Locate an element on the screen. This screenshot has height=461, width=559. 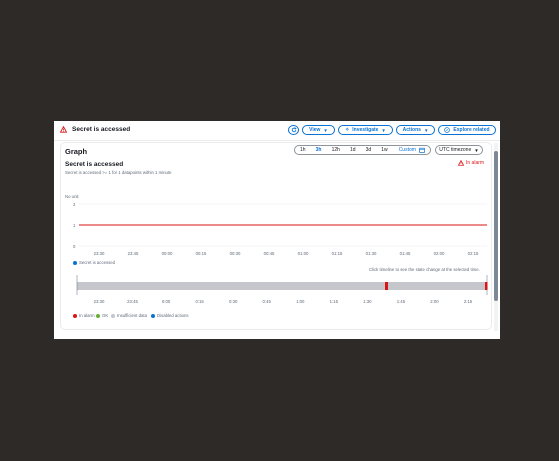
refresh-button is located at coordinates (293, 130).